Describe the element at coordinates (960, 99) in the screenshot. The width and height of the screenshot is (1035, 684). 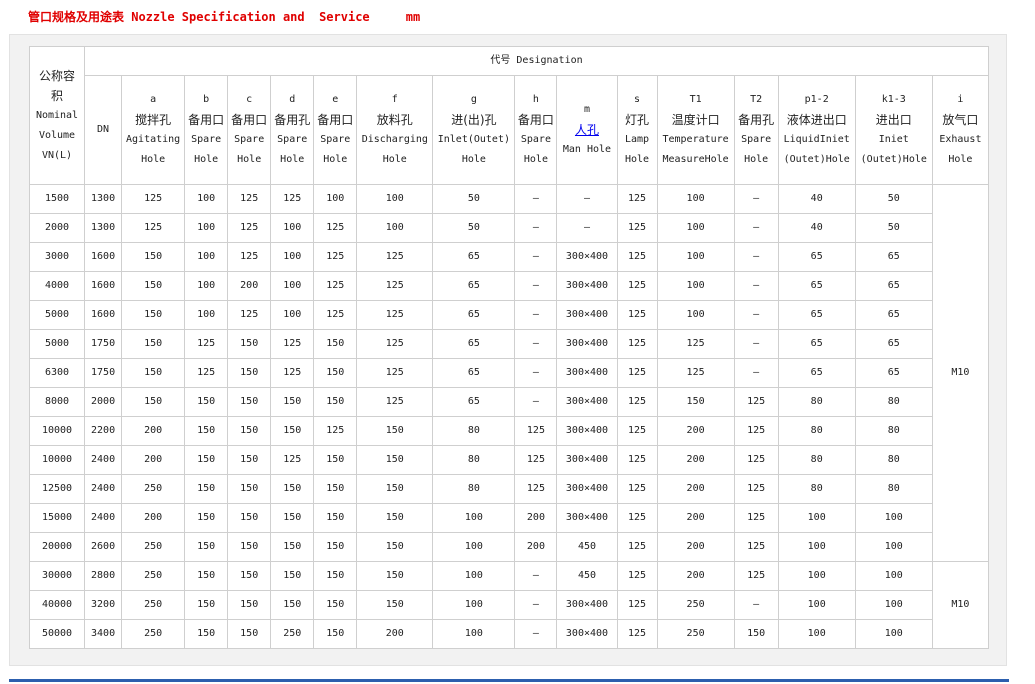
I see `column-code: i` at that location.